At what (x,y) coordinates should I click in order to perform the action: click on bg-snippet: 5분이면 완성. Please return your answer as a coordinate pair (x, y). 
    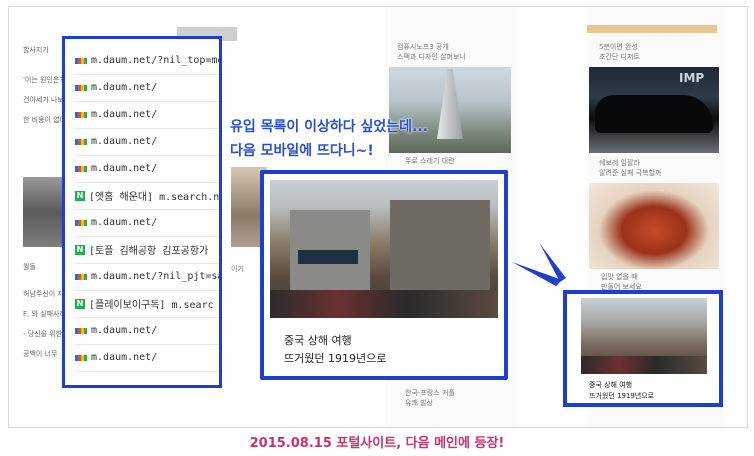
    Looking at the image, I should click on (618, 47).